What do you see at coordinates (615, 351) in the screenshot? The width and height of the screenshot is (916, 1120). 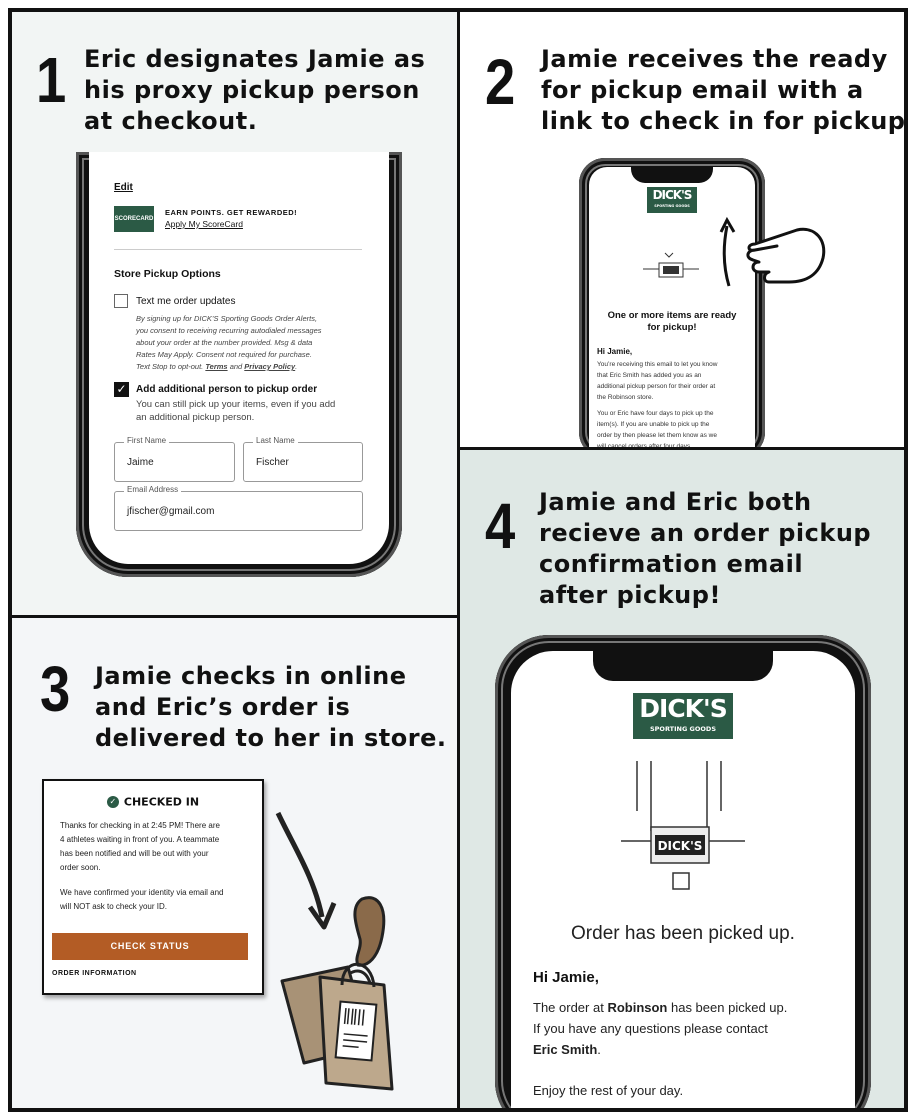 I see `ready-greeting: Hi Jamie,` at bounding box center [615, 351].